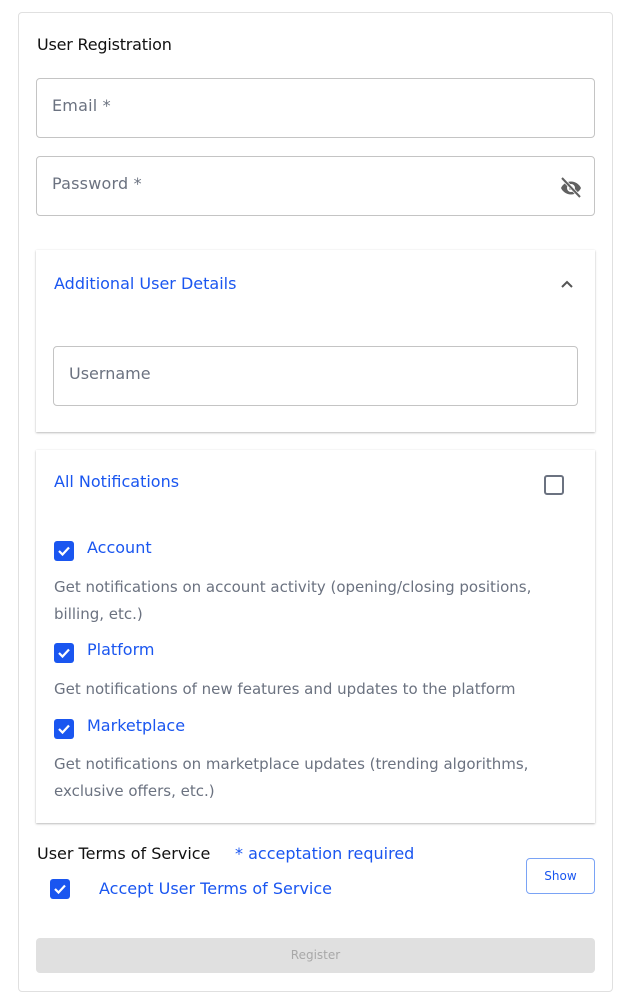 The image size is (627, 1008). I want to click on register-button: Register, so click(315, 955).